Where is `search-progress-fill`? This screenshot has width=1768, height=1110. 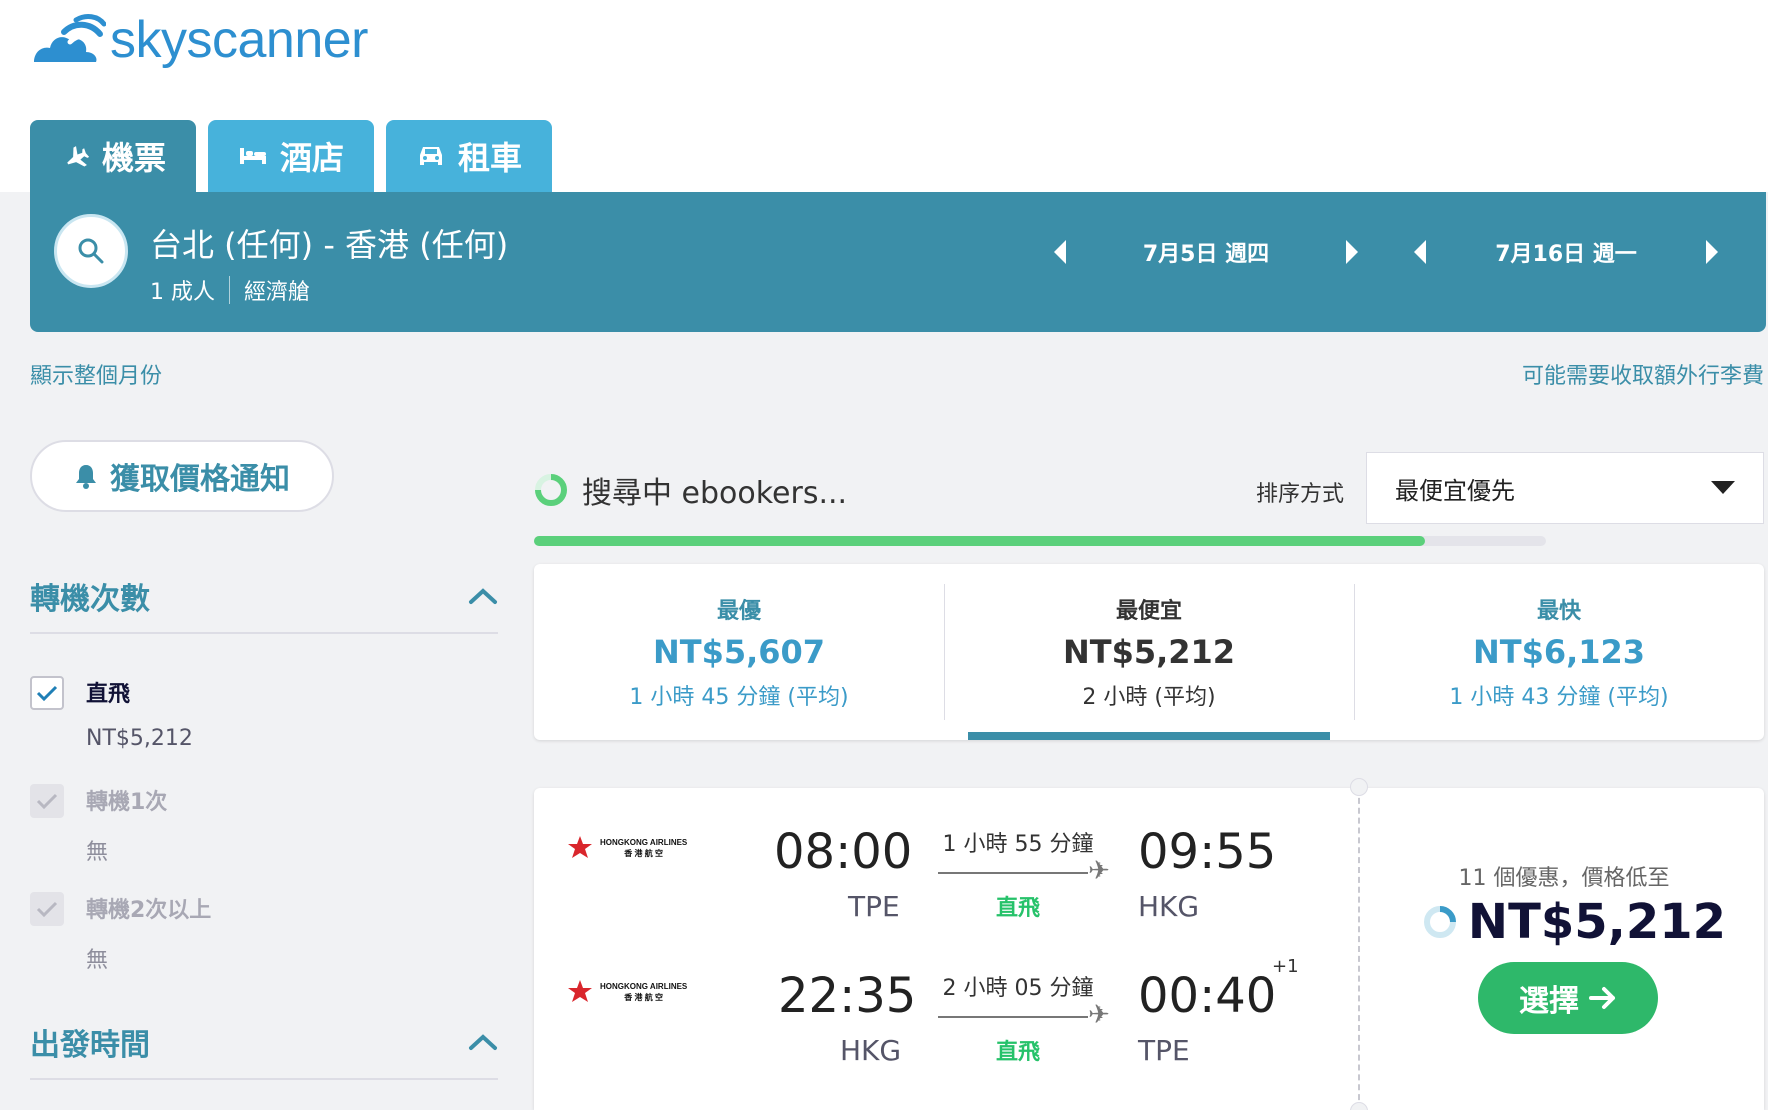 search-progress-fill is located at coordinates (979, 541).